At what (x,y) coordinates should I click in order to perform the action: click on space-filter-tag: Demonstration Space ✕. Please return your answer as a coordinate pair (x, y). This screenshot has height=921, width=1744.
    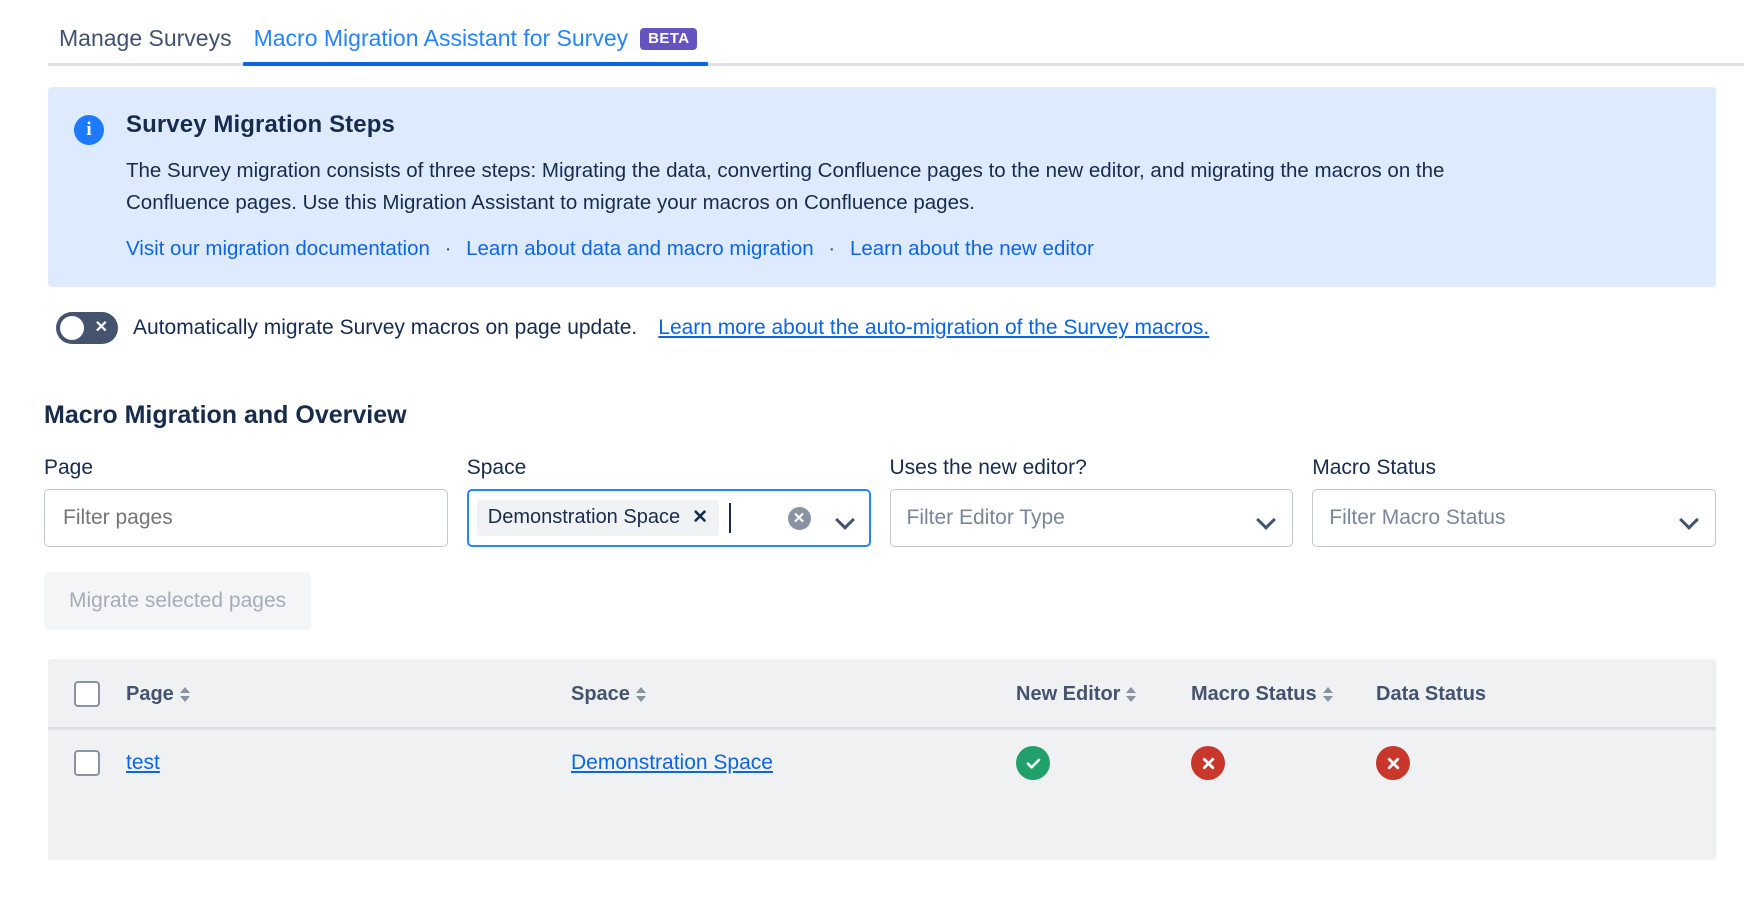
    Looking at the image, I should click on (597, 518).